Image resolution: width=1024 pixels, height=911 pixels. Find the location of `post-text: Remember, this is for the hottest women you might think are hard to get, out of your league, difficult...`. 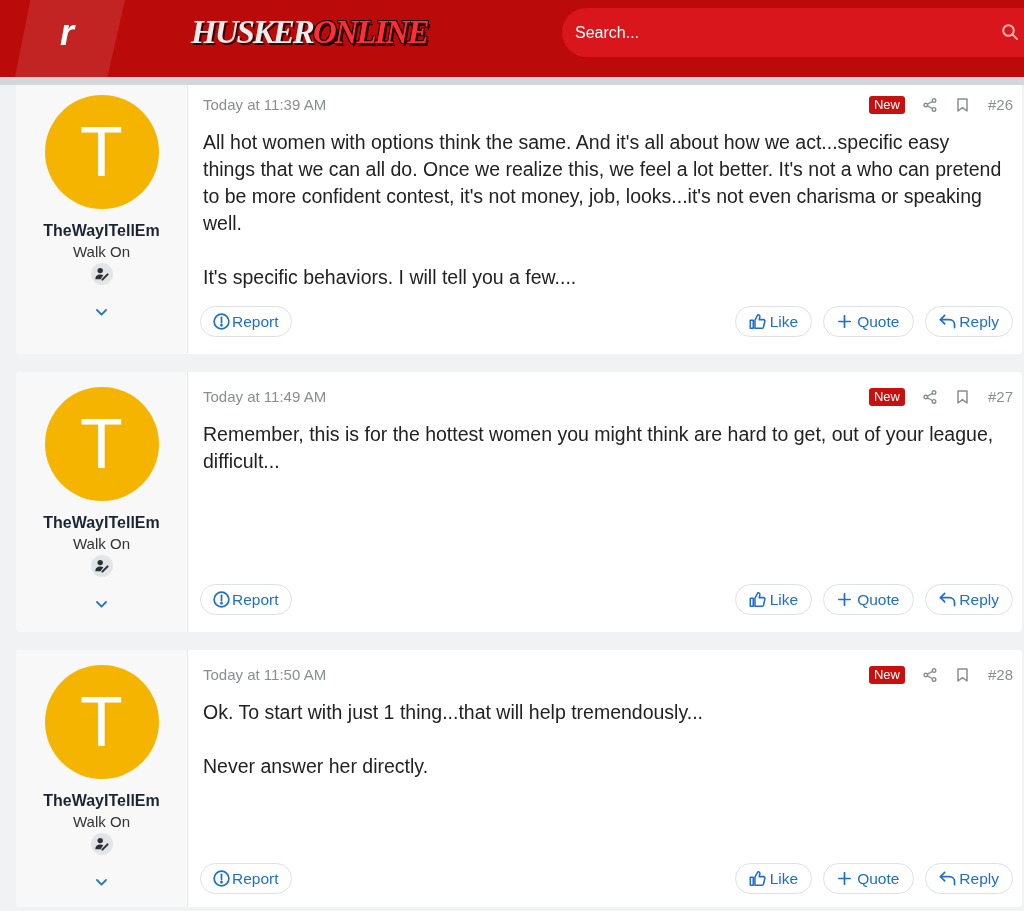

post-text: Remember, this is for the hottest women you might think are hard to get, out of your league, difficult... is located at coordinates (599, 448).